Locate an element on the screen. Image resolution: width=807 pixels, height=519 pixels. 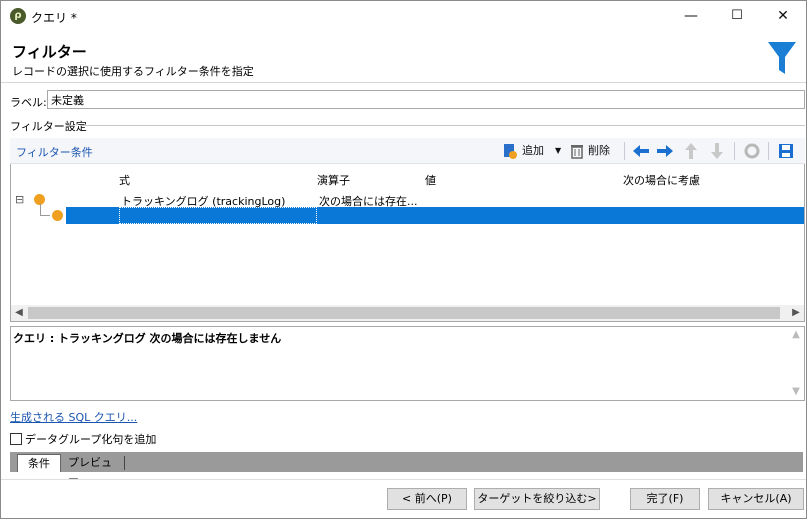
condition-dot-icon is located at coordinates (57, 215).